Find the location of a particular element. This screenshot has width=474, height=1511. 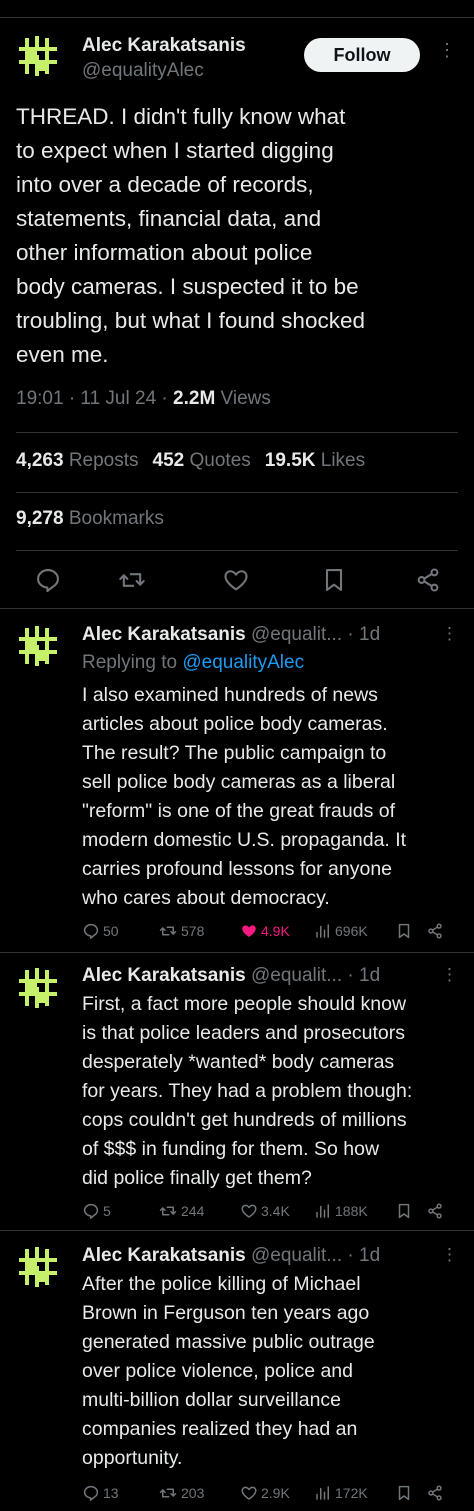

views-count: 2.2M is located at coordinates (194, 398).